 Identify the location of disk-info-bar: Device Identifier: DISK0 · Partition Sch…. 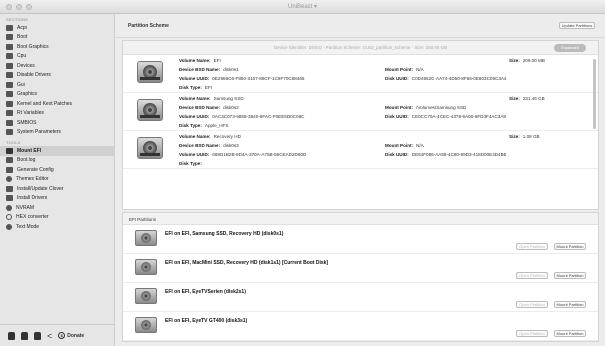
(360, 48).